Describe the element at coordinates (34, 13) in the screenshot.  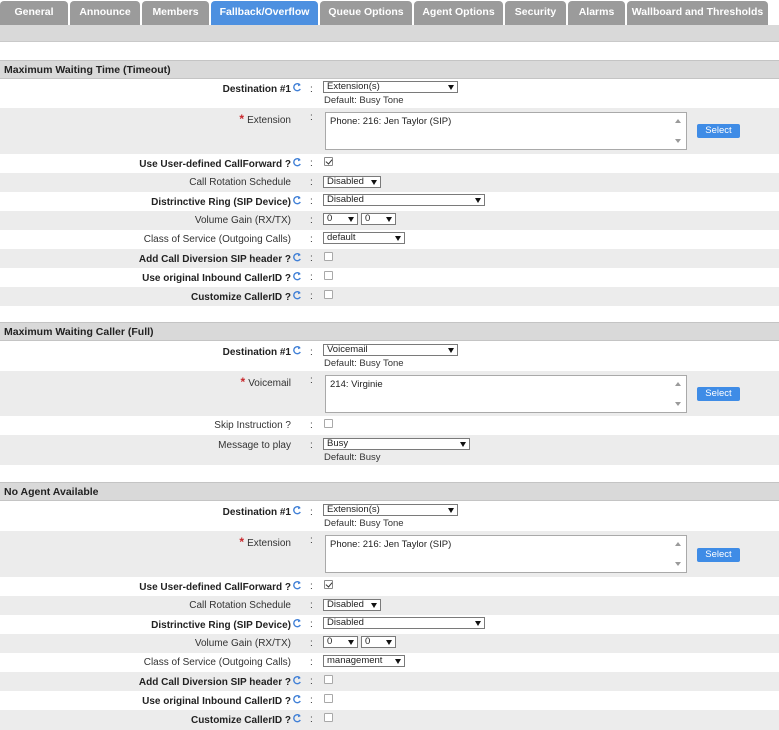
I see `tab-general: General` at that location.